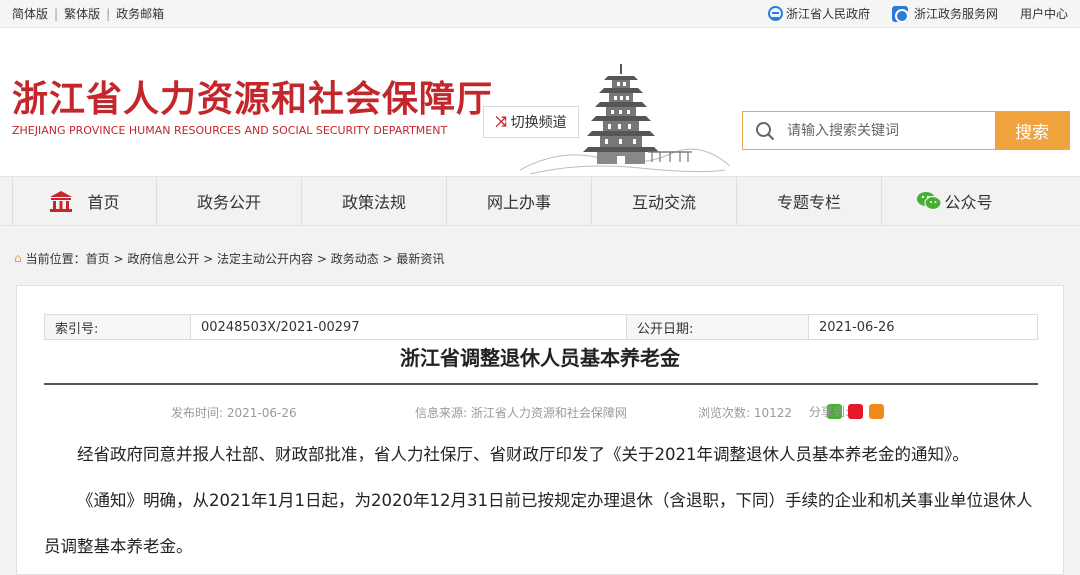  Describe the element at coordinates (234, 413) in the screenshot. I see `publish-time: 发布时间: 2021-06-26` at that location.